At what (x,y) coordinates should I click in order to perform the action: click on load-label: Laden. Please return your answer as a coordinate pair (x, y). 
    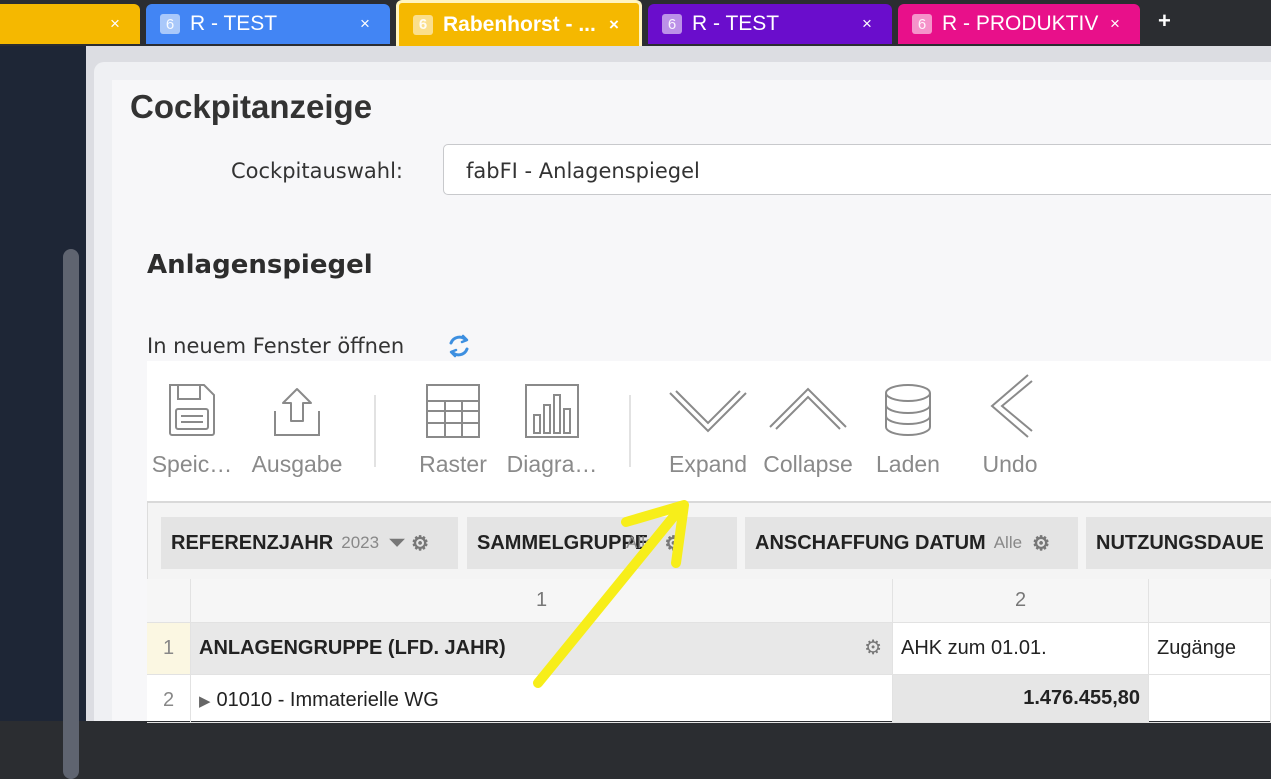
    Looking at the image, I should click on (908, 464).